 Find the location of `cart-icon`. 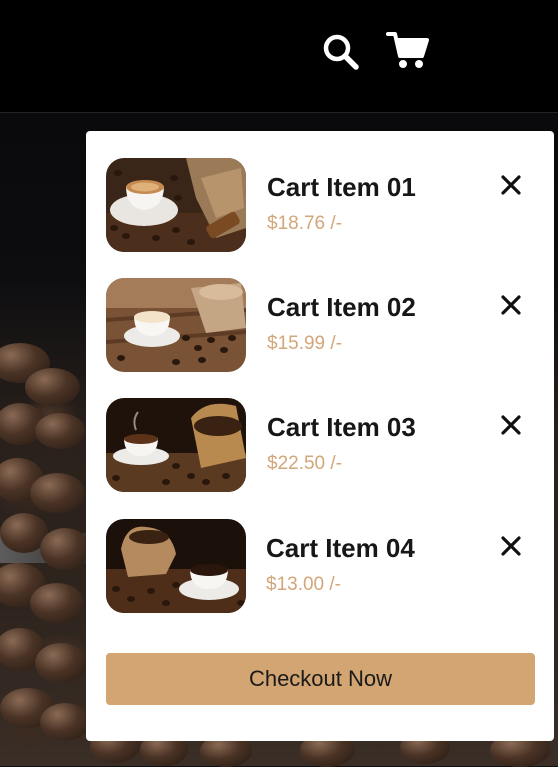

cart-icon is located at coordinates (408, 50).